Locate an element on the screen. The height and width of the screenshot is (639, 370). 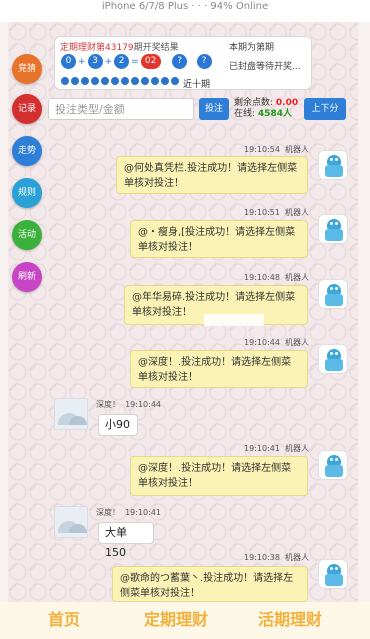
online-value: 4584人 is located at coordinates (274, 114).